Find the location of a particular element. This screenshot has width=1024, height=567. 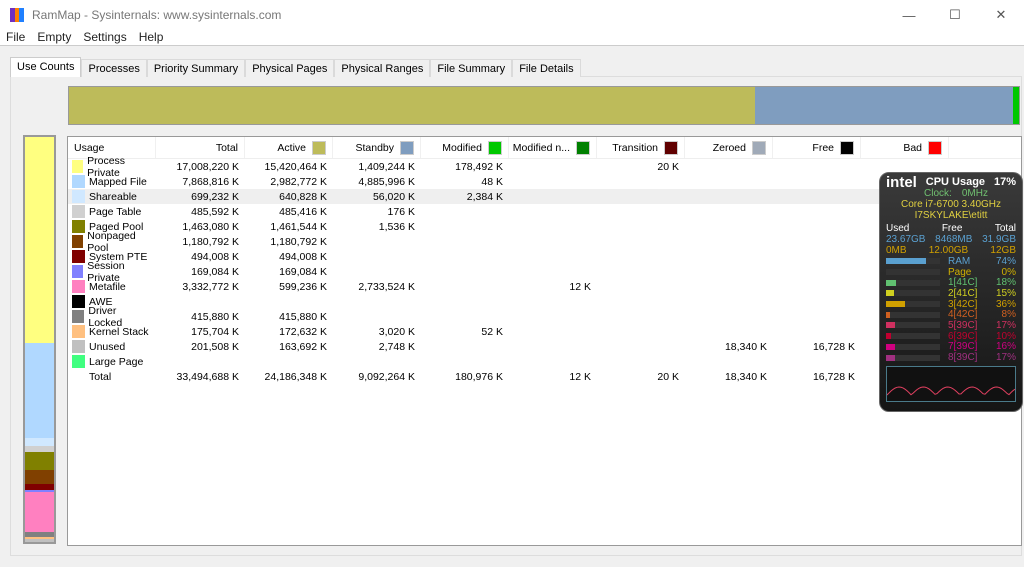

free-cell: 16,728 K is located at coordinates (833, 346).